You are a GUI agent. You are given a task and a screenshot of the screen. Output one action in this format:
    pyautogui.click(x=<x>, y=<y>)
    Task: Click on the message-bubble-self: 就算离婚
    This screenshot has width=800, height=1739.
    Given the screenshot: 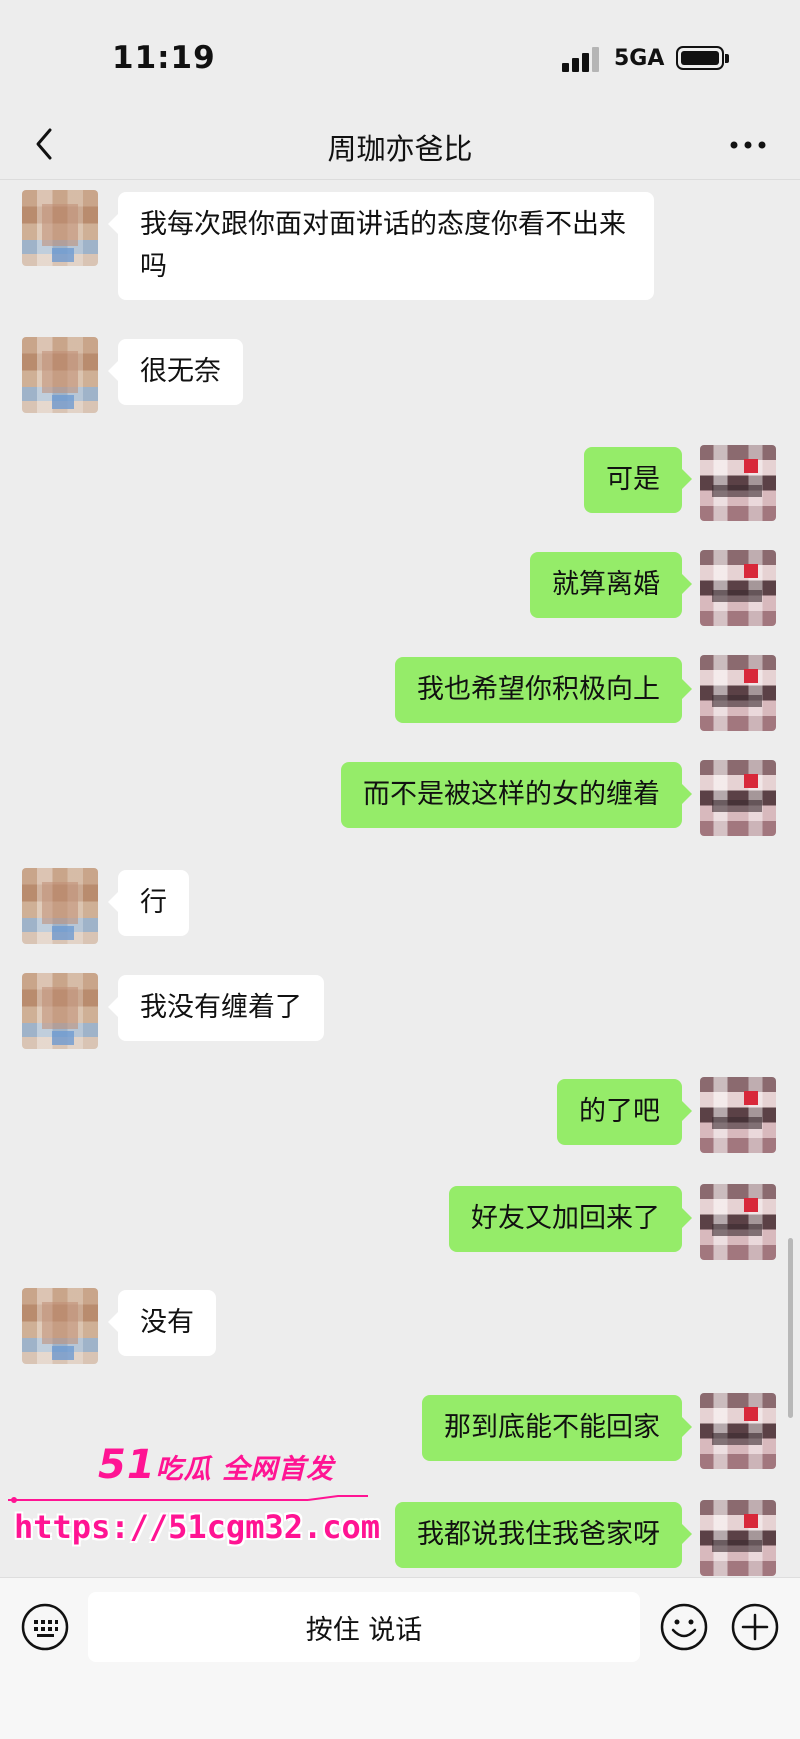 What is the action you would take?
    pyautogui.click(x=611, y=585)
    